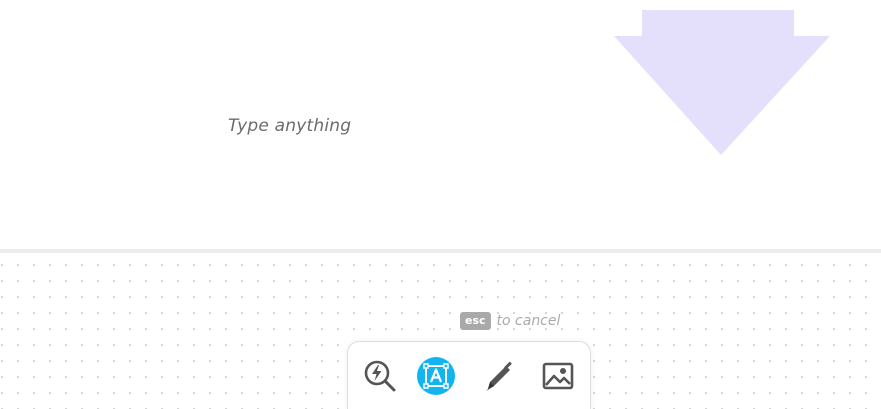 This screenshot has width=881, height=409. I want to click on image-tool-button, so click(558, 376).